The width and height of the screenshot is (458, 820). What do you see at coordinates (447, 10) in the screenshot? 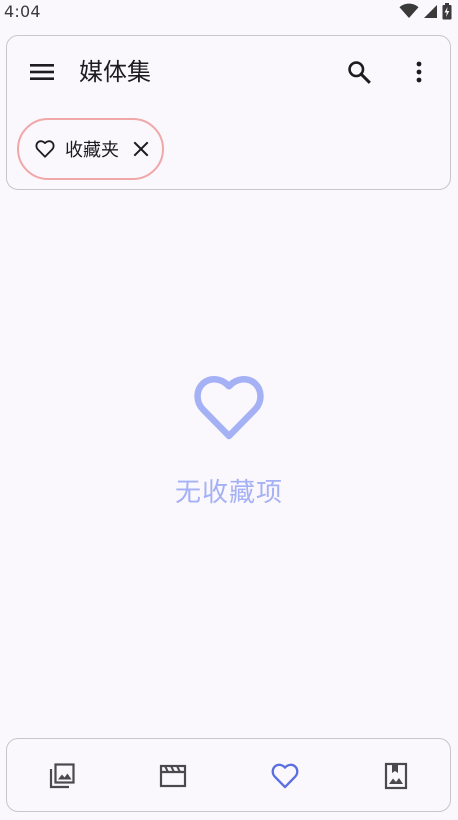
I see `battery-icon` at bounding box center [447, 10].